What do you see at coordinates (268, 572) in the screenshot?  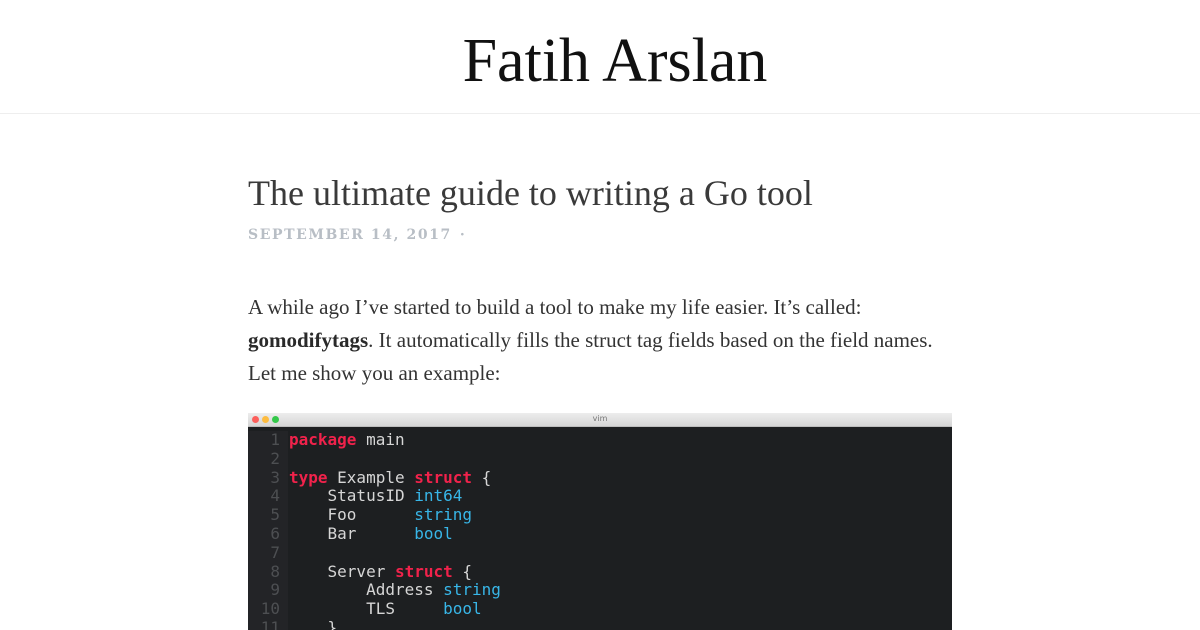 I see `line-number: 8` at bounding box center [268, 572].